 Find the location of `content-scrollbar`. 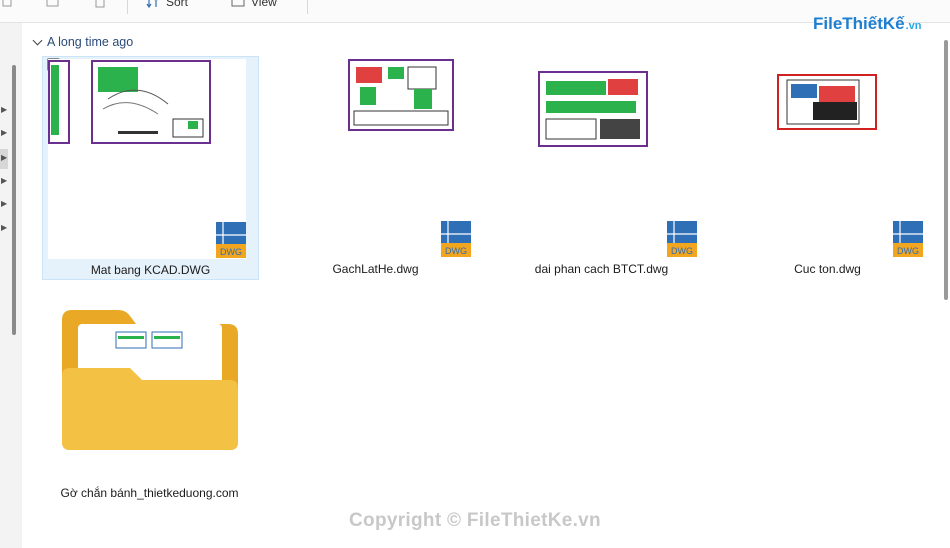

content-scrollbar is located at coordinates (946, 170).